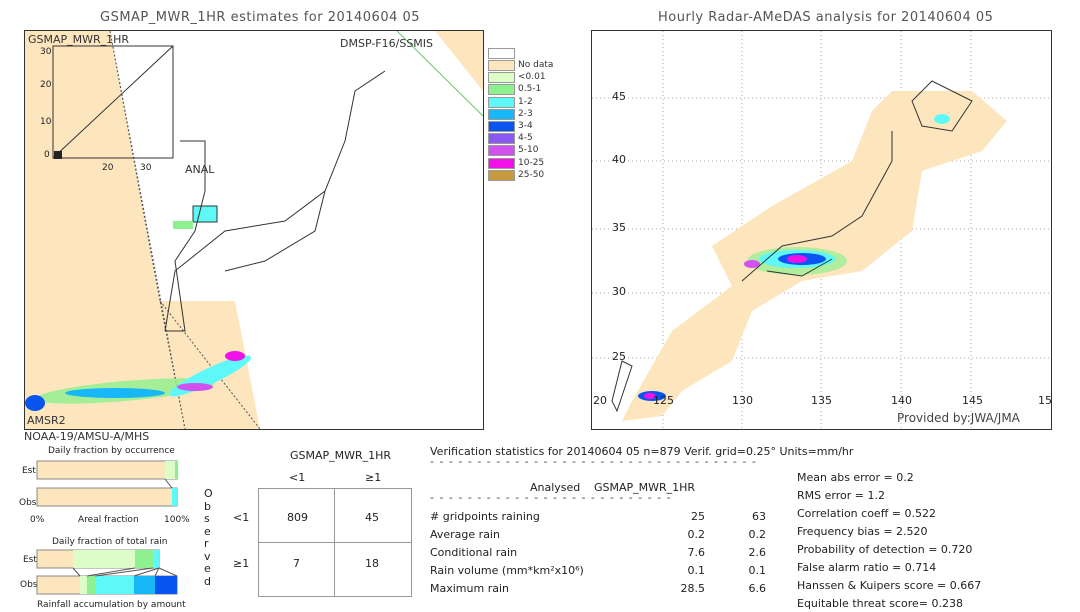 Image resolution: width=1080 pixels, height=612 pixels. Describe the element at coordinates (501, 53) in the screenshot. I see `legend-swatch-blank` at that location.